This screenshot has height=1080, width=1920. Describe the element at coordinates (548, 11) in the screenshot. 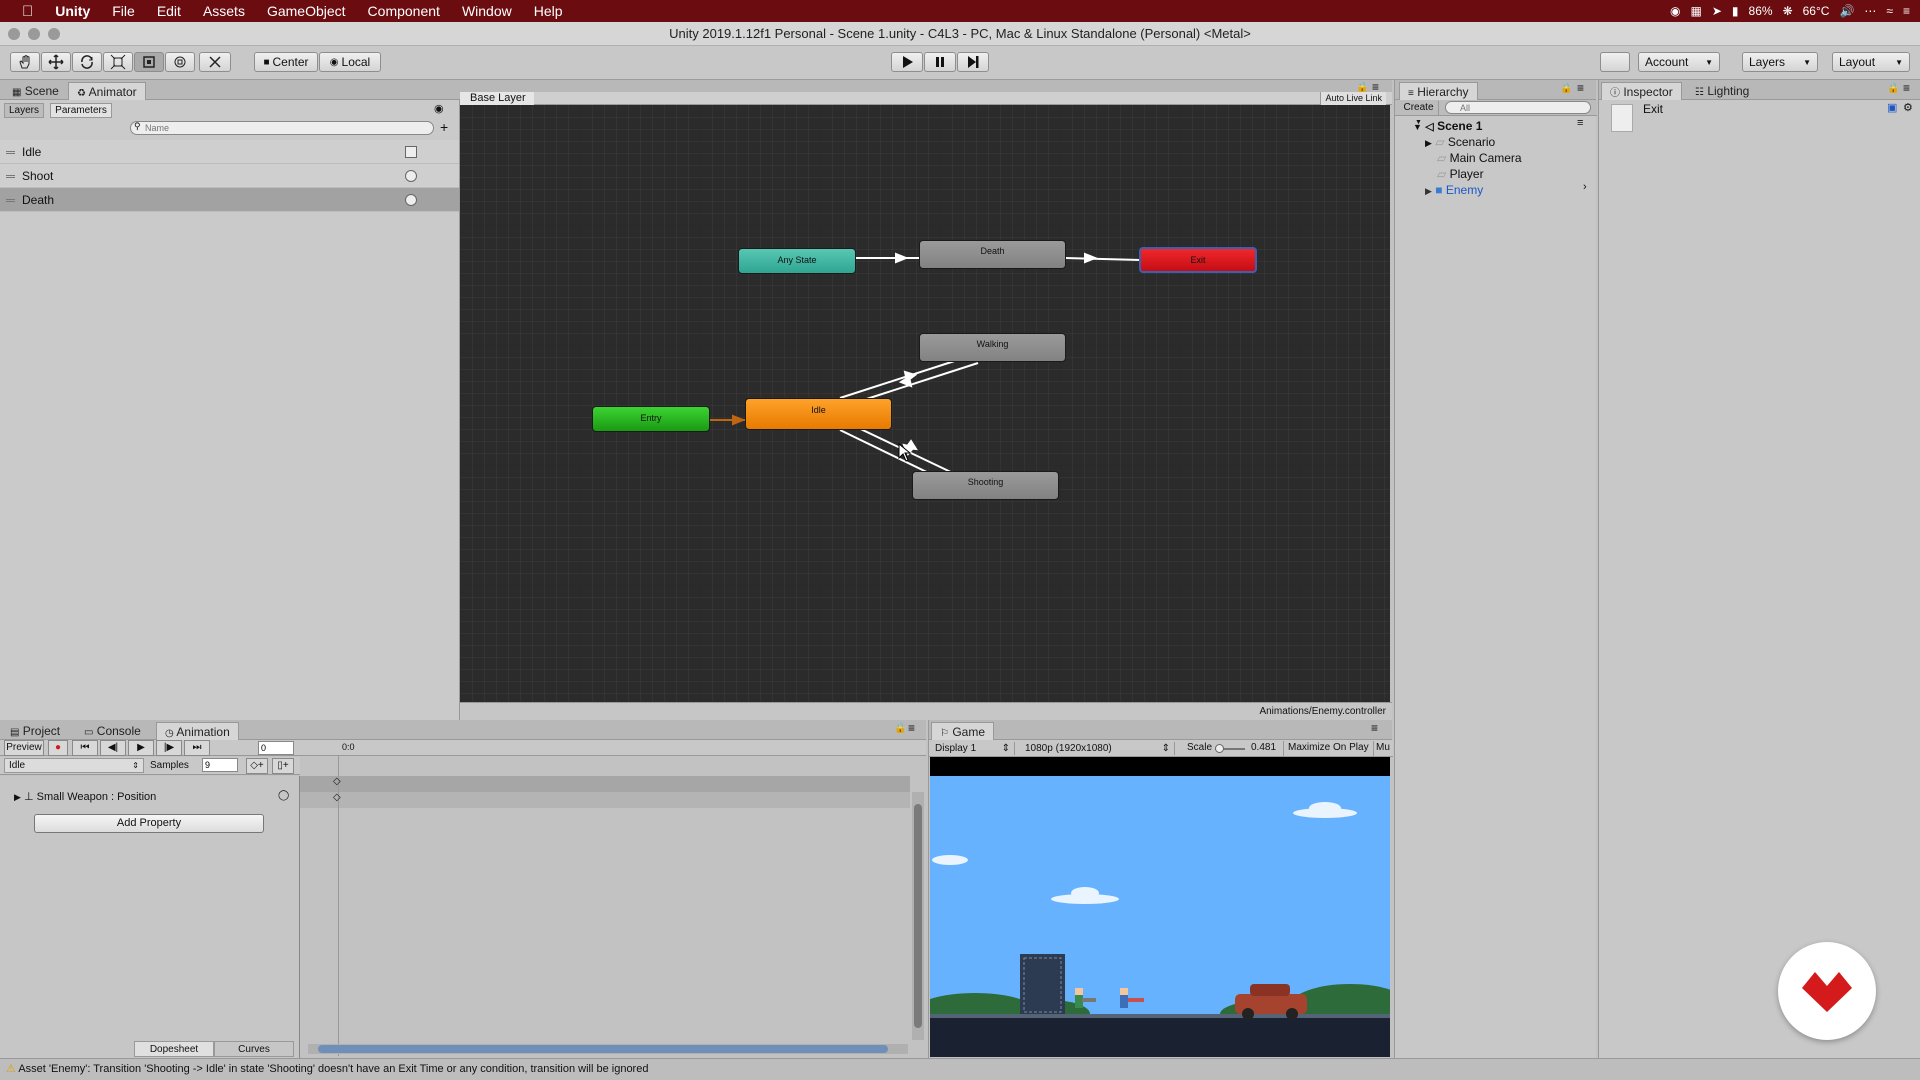

I see `menu-help: Help` at that location.